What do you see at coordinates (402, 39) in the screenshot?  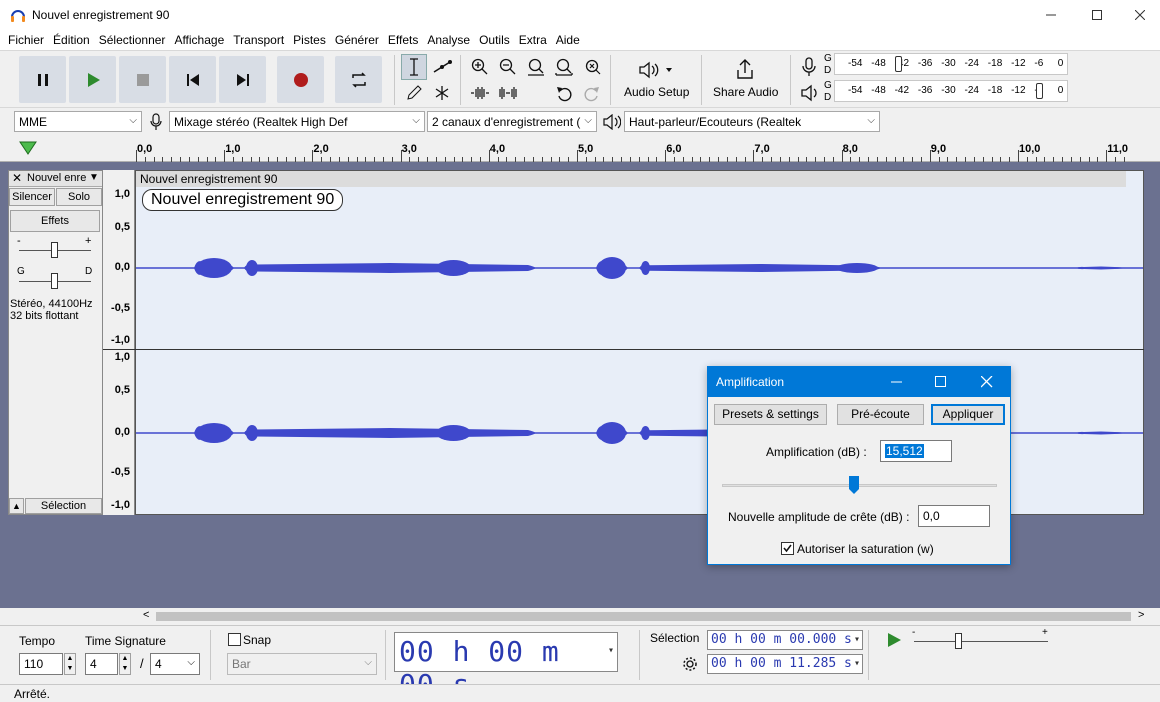 I see `menu-effets: Effets` at bounding box center [402, 39].